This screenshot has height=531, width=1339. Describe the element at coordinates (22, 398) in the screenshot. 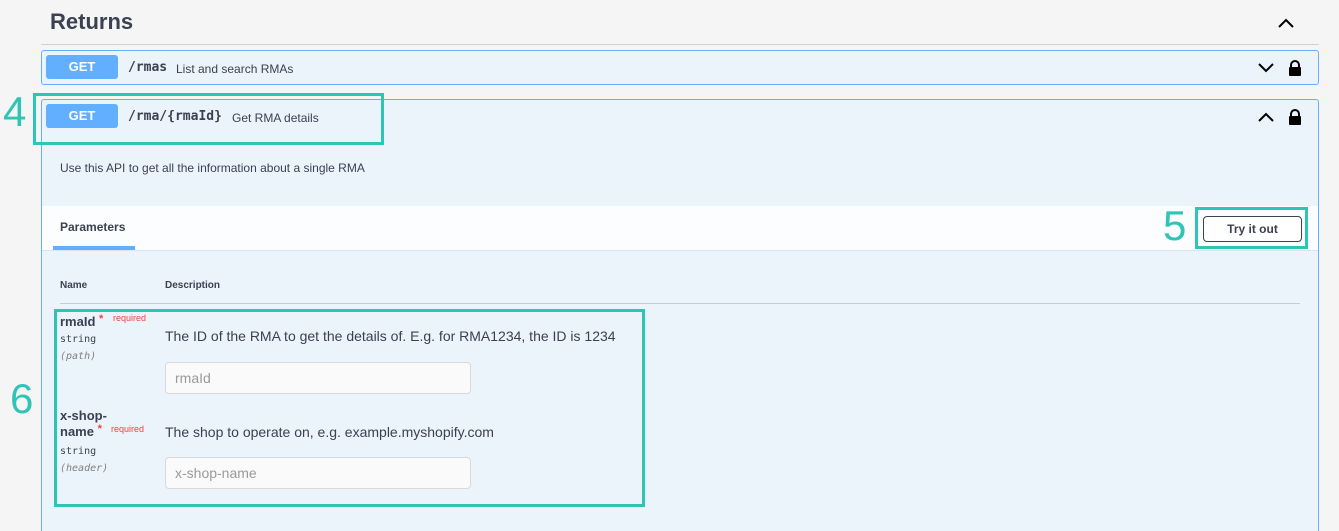

I see `annotation-number-6: 6` at that location.